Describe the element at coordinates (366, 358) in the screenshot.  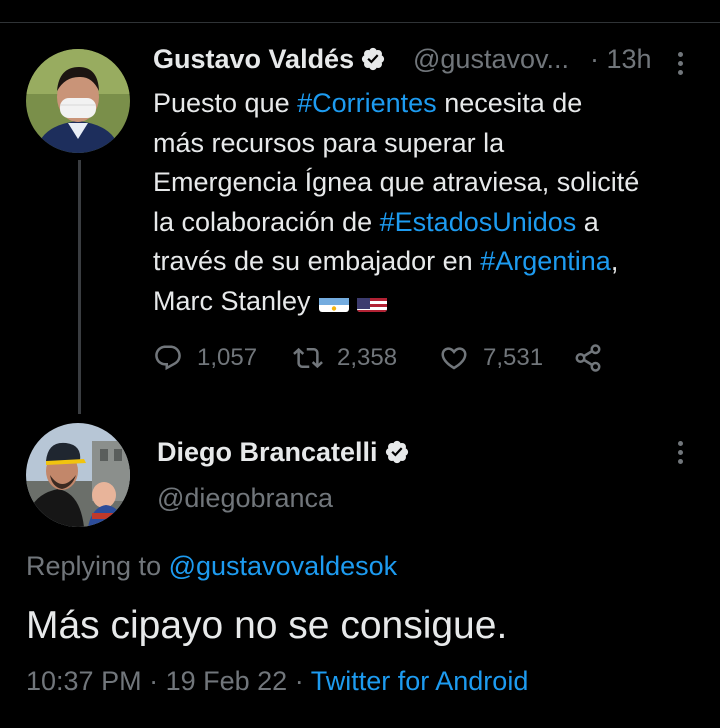
I see `retweet-button: 2,358` at that location.